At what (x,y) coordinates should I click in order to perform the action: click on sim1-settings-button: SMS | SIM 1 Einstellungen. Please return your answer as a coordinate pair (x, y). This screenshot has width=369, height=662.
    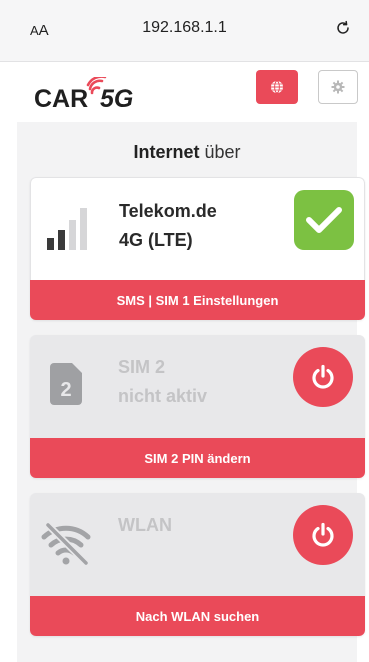
    Looking at the image, I should click on (197, 300).